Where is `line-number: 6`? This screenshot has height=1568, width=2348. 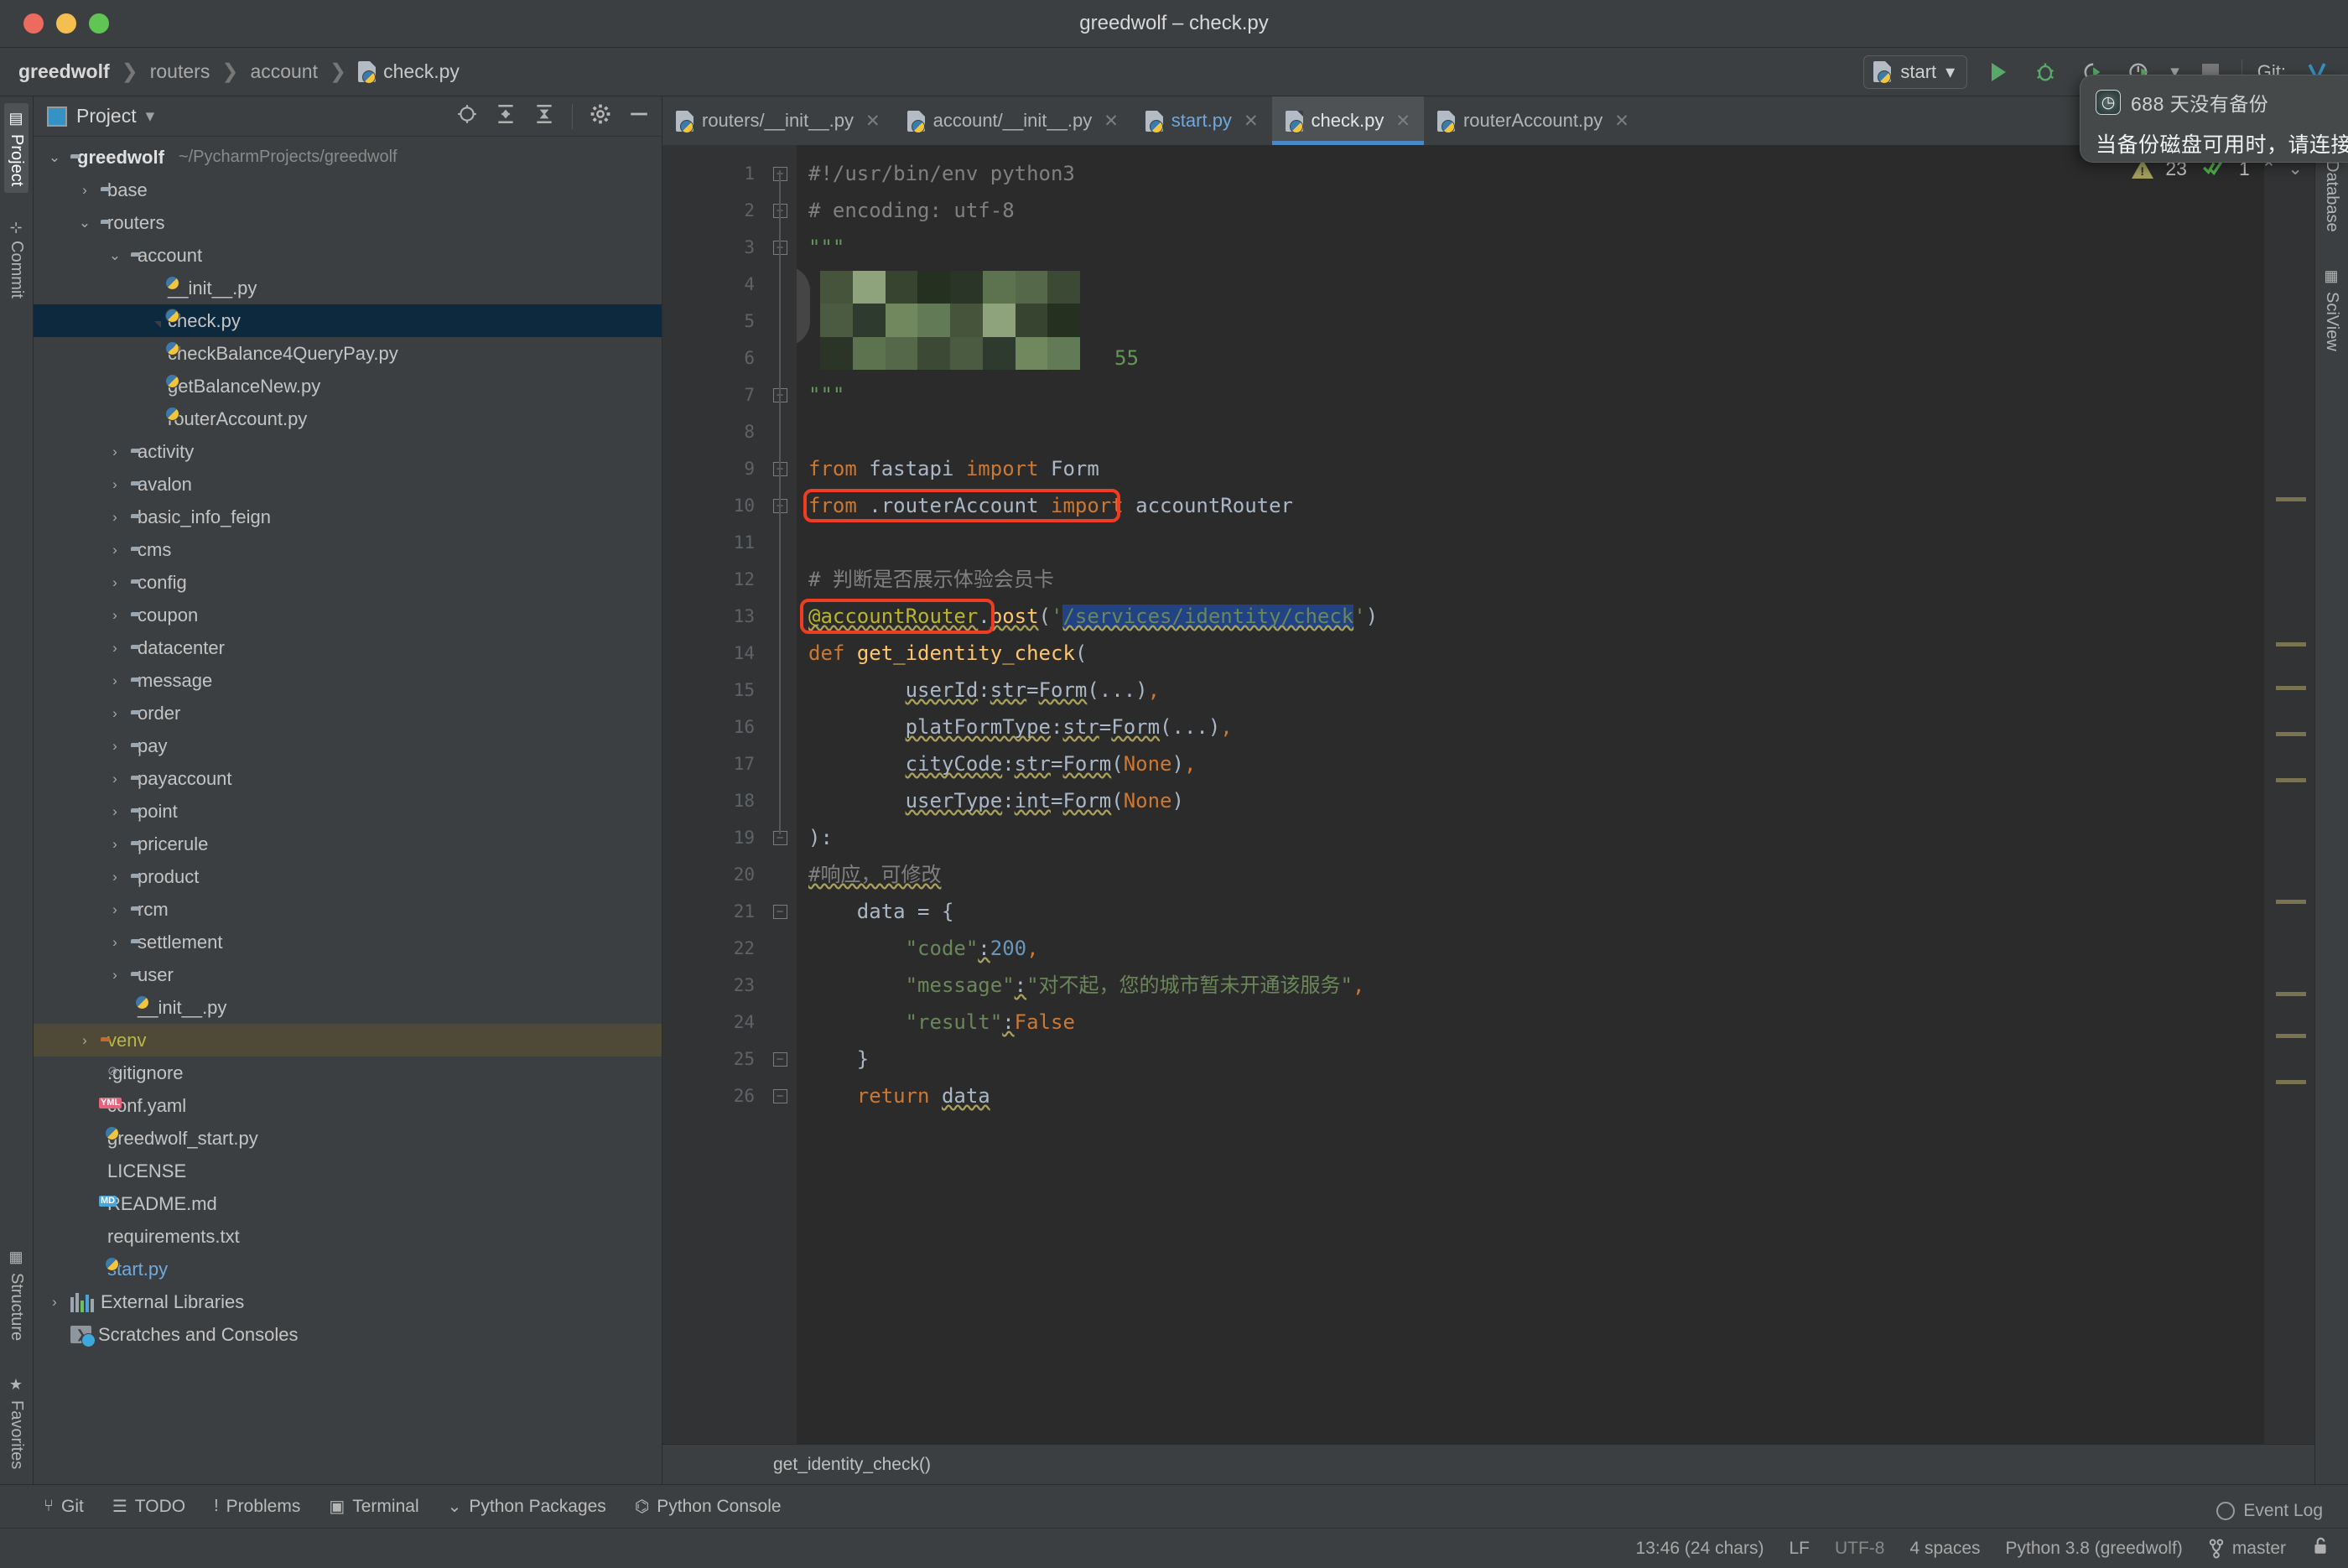 line-number: 6 is located at coordinates (712, 358).